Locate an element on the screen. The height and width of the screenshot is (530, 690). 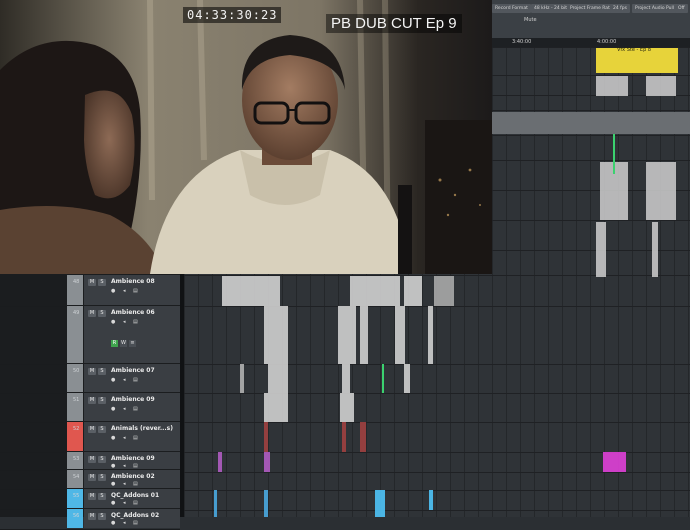
headers-divider is located at coordinates (182, 395).